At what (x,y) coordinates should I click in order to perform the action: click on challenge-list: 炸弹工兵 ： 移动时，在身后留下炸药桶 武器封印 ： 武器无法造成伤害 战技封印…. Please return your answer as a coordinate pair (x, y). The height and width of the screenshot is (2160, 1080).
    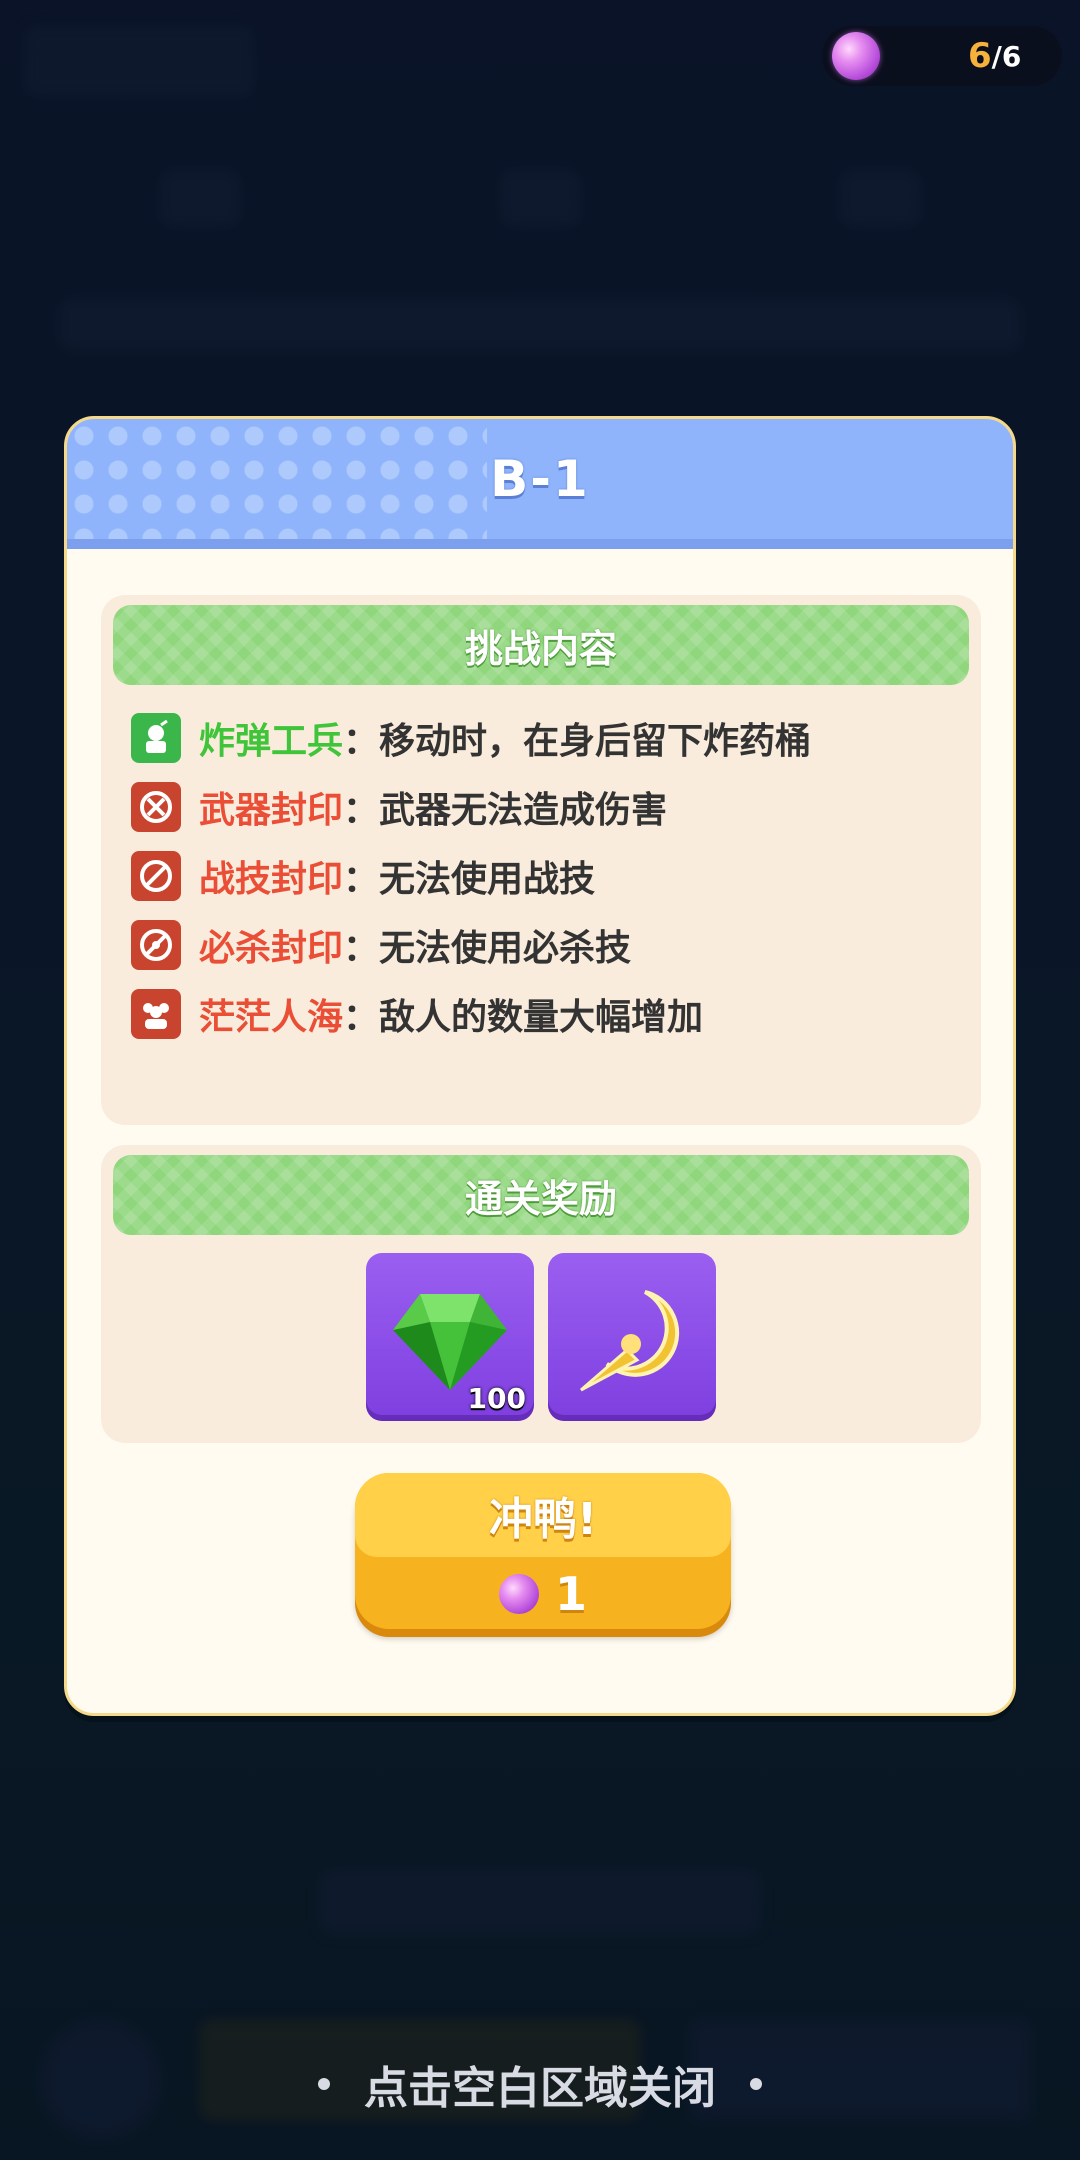
    Looking at the image, I should click on (541, 866).